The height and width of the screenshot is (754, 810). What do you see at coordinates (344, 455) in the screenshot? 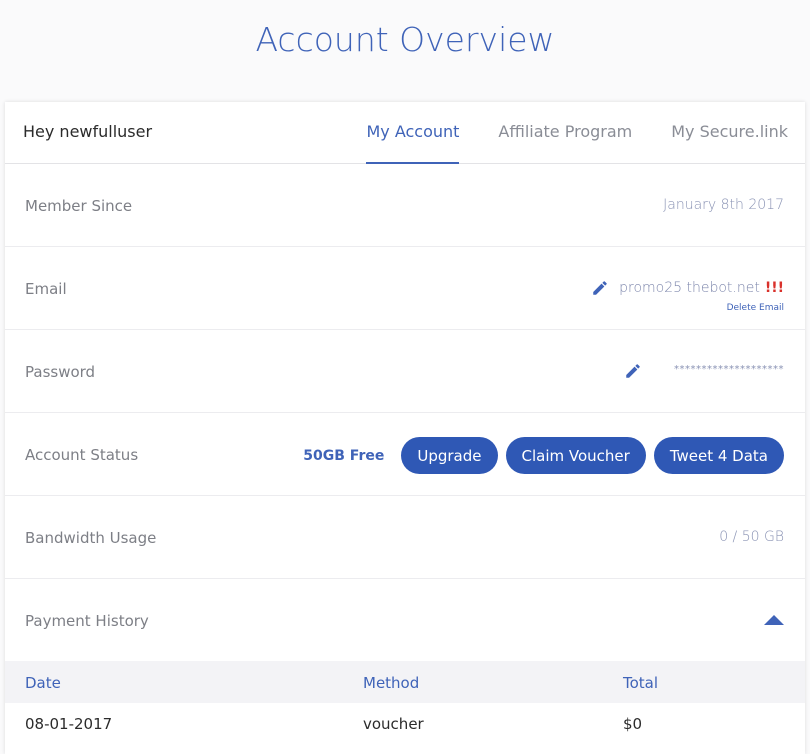
I see `plan-label: 50GB Free` at bounding box center [344, 455].